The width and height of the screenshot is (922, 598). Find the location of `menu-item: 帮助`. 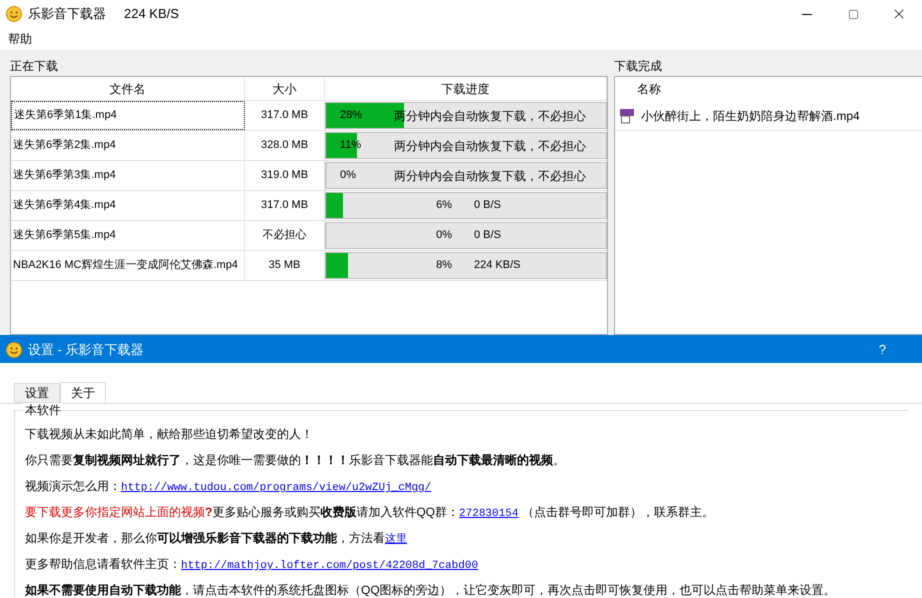

menu-item: 帮助 is located at coordinates (20, 39).